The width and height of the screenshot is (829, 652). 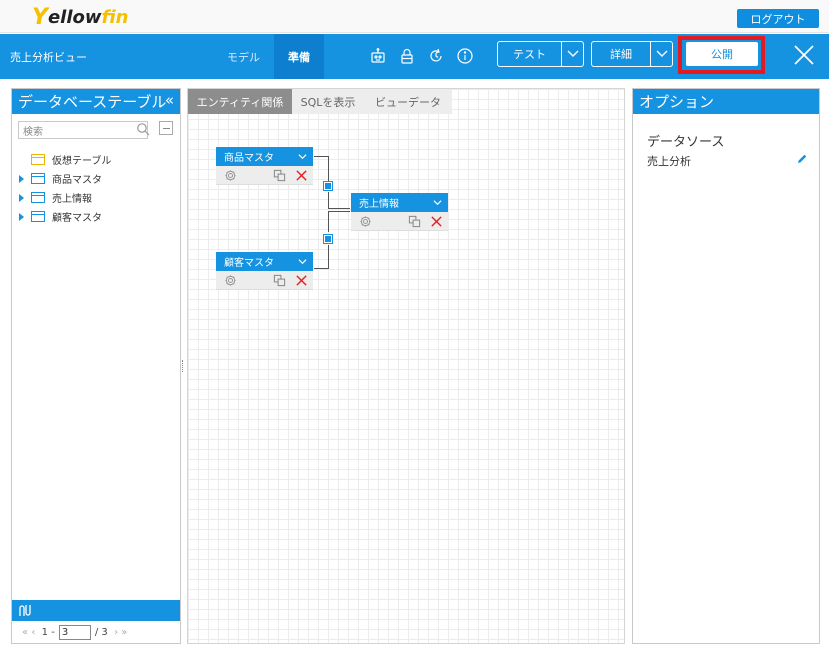 I want to click on data-source-value: 売上分析, so click(x=669, y=161).